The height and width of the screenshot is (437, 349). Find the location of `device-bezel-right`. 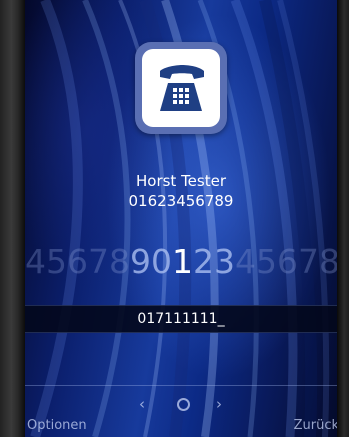

device-bezel-right is located at coordinates (343, 218).